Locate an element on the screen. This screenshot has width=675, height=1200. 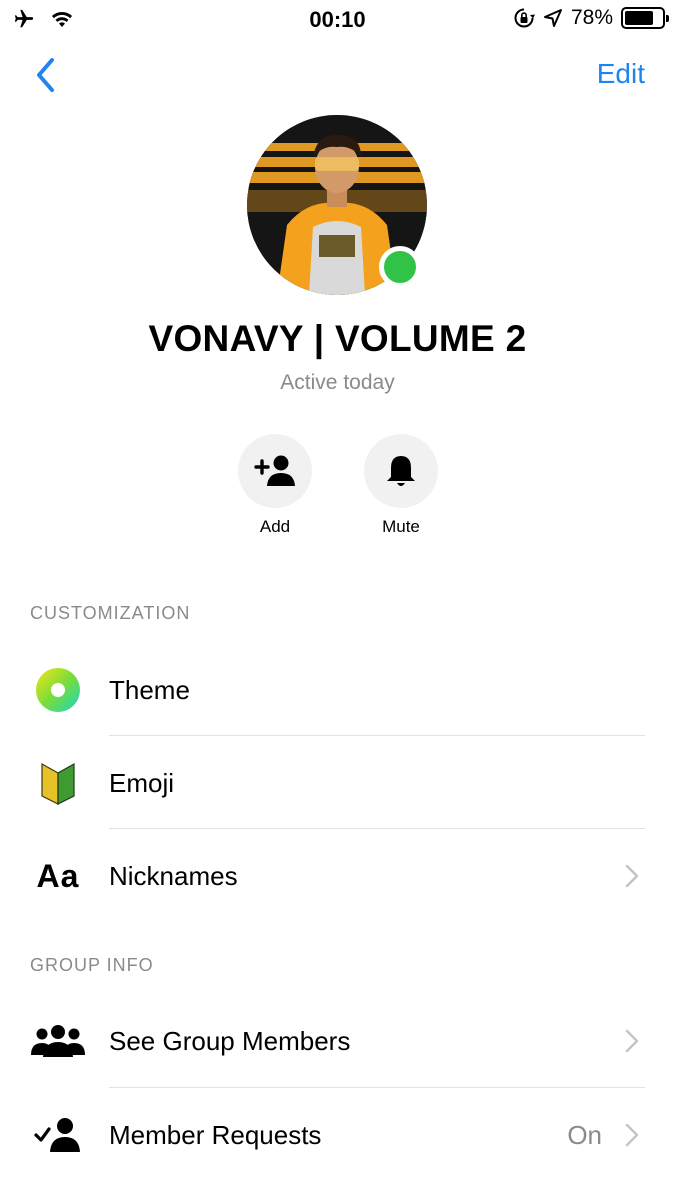
active-status: Active today is located at coordinates (337, 382).